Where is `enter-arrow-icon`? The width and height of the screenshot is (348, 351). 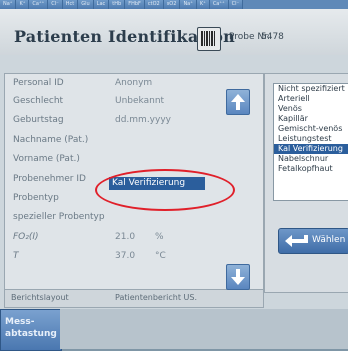 enter-arrow-icon is located at coordinates (296, 241).